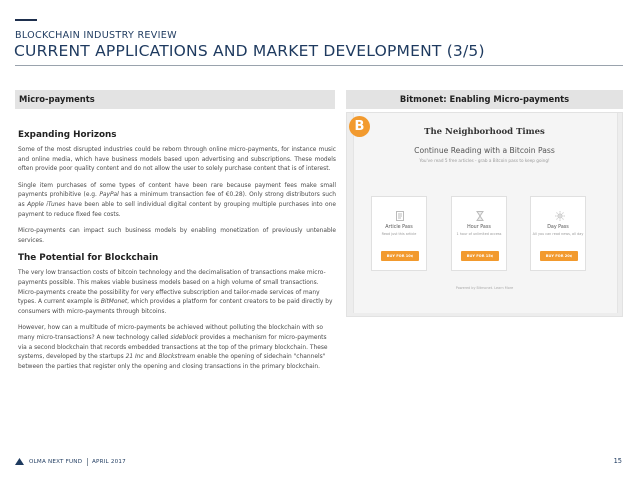 The height and width of the screenshot is (479, 638). What do you see at coordinates (617, 461) in the screenshot?
I see `page-number: 15` at bounding box center [617, 461].